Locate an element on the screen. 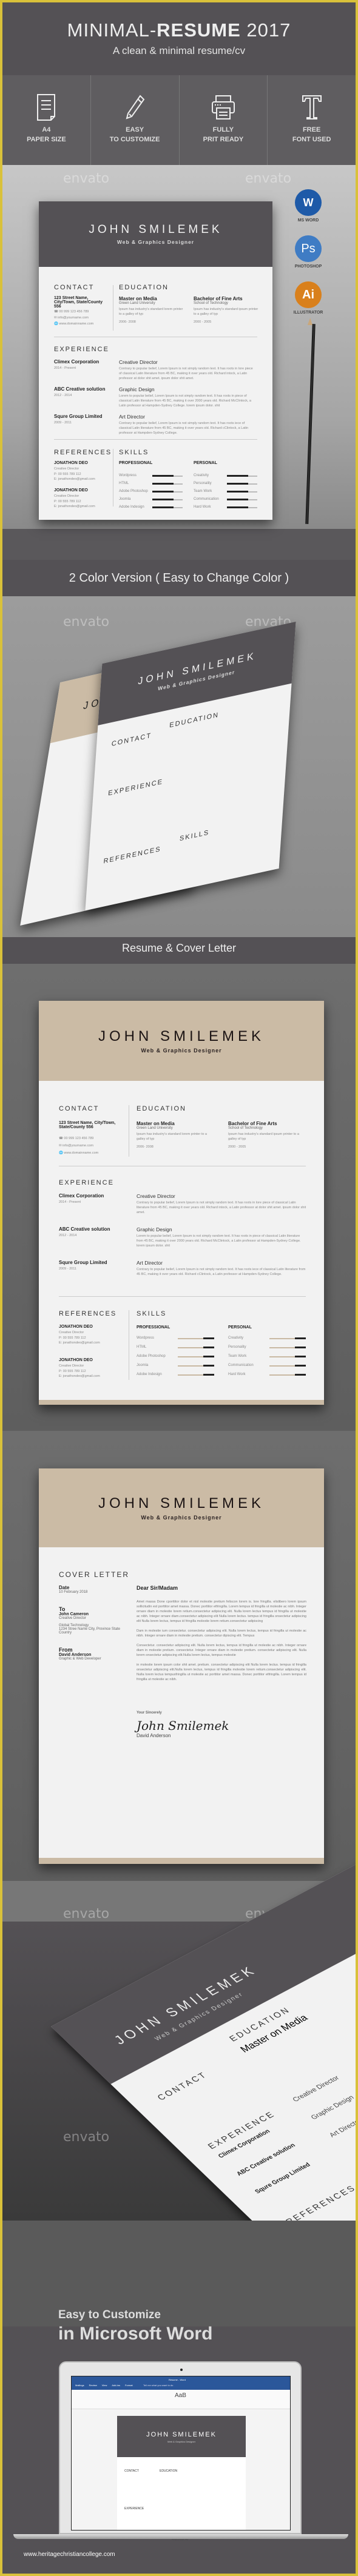 This screenshot has width=358, height=2576. skill-name: Personality is located at coordinates (237, 1347).